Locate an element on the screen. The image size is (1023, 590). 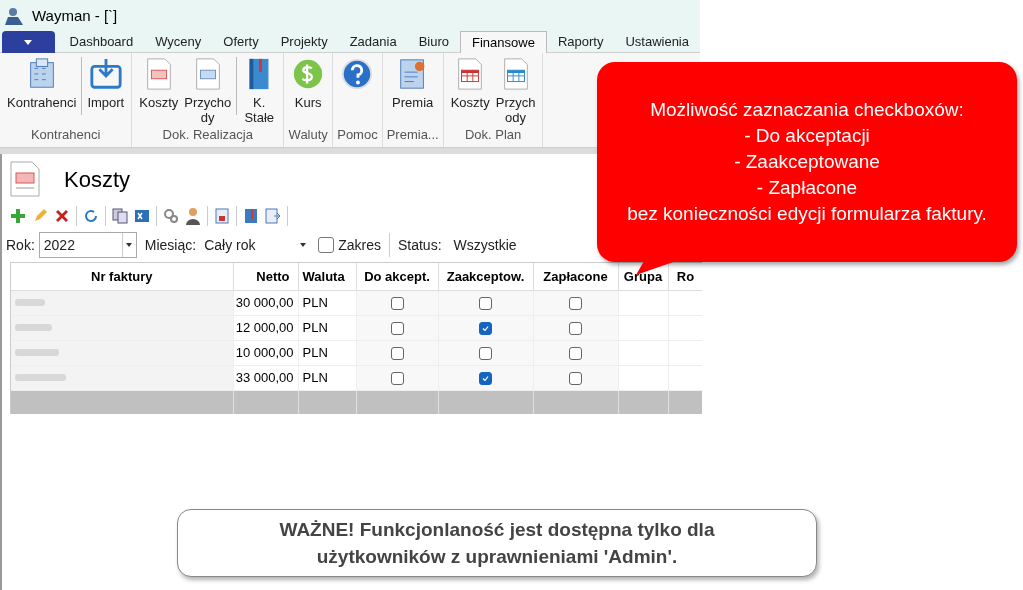
window-title: Wayman - [`] is located at coordinates (75, 15).